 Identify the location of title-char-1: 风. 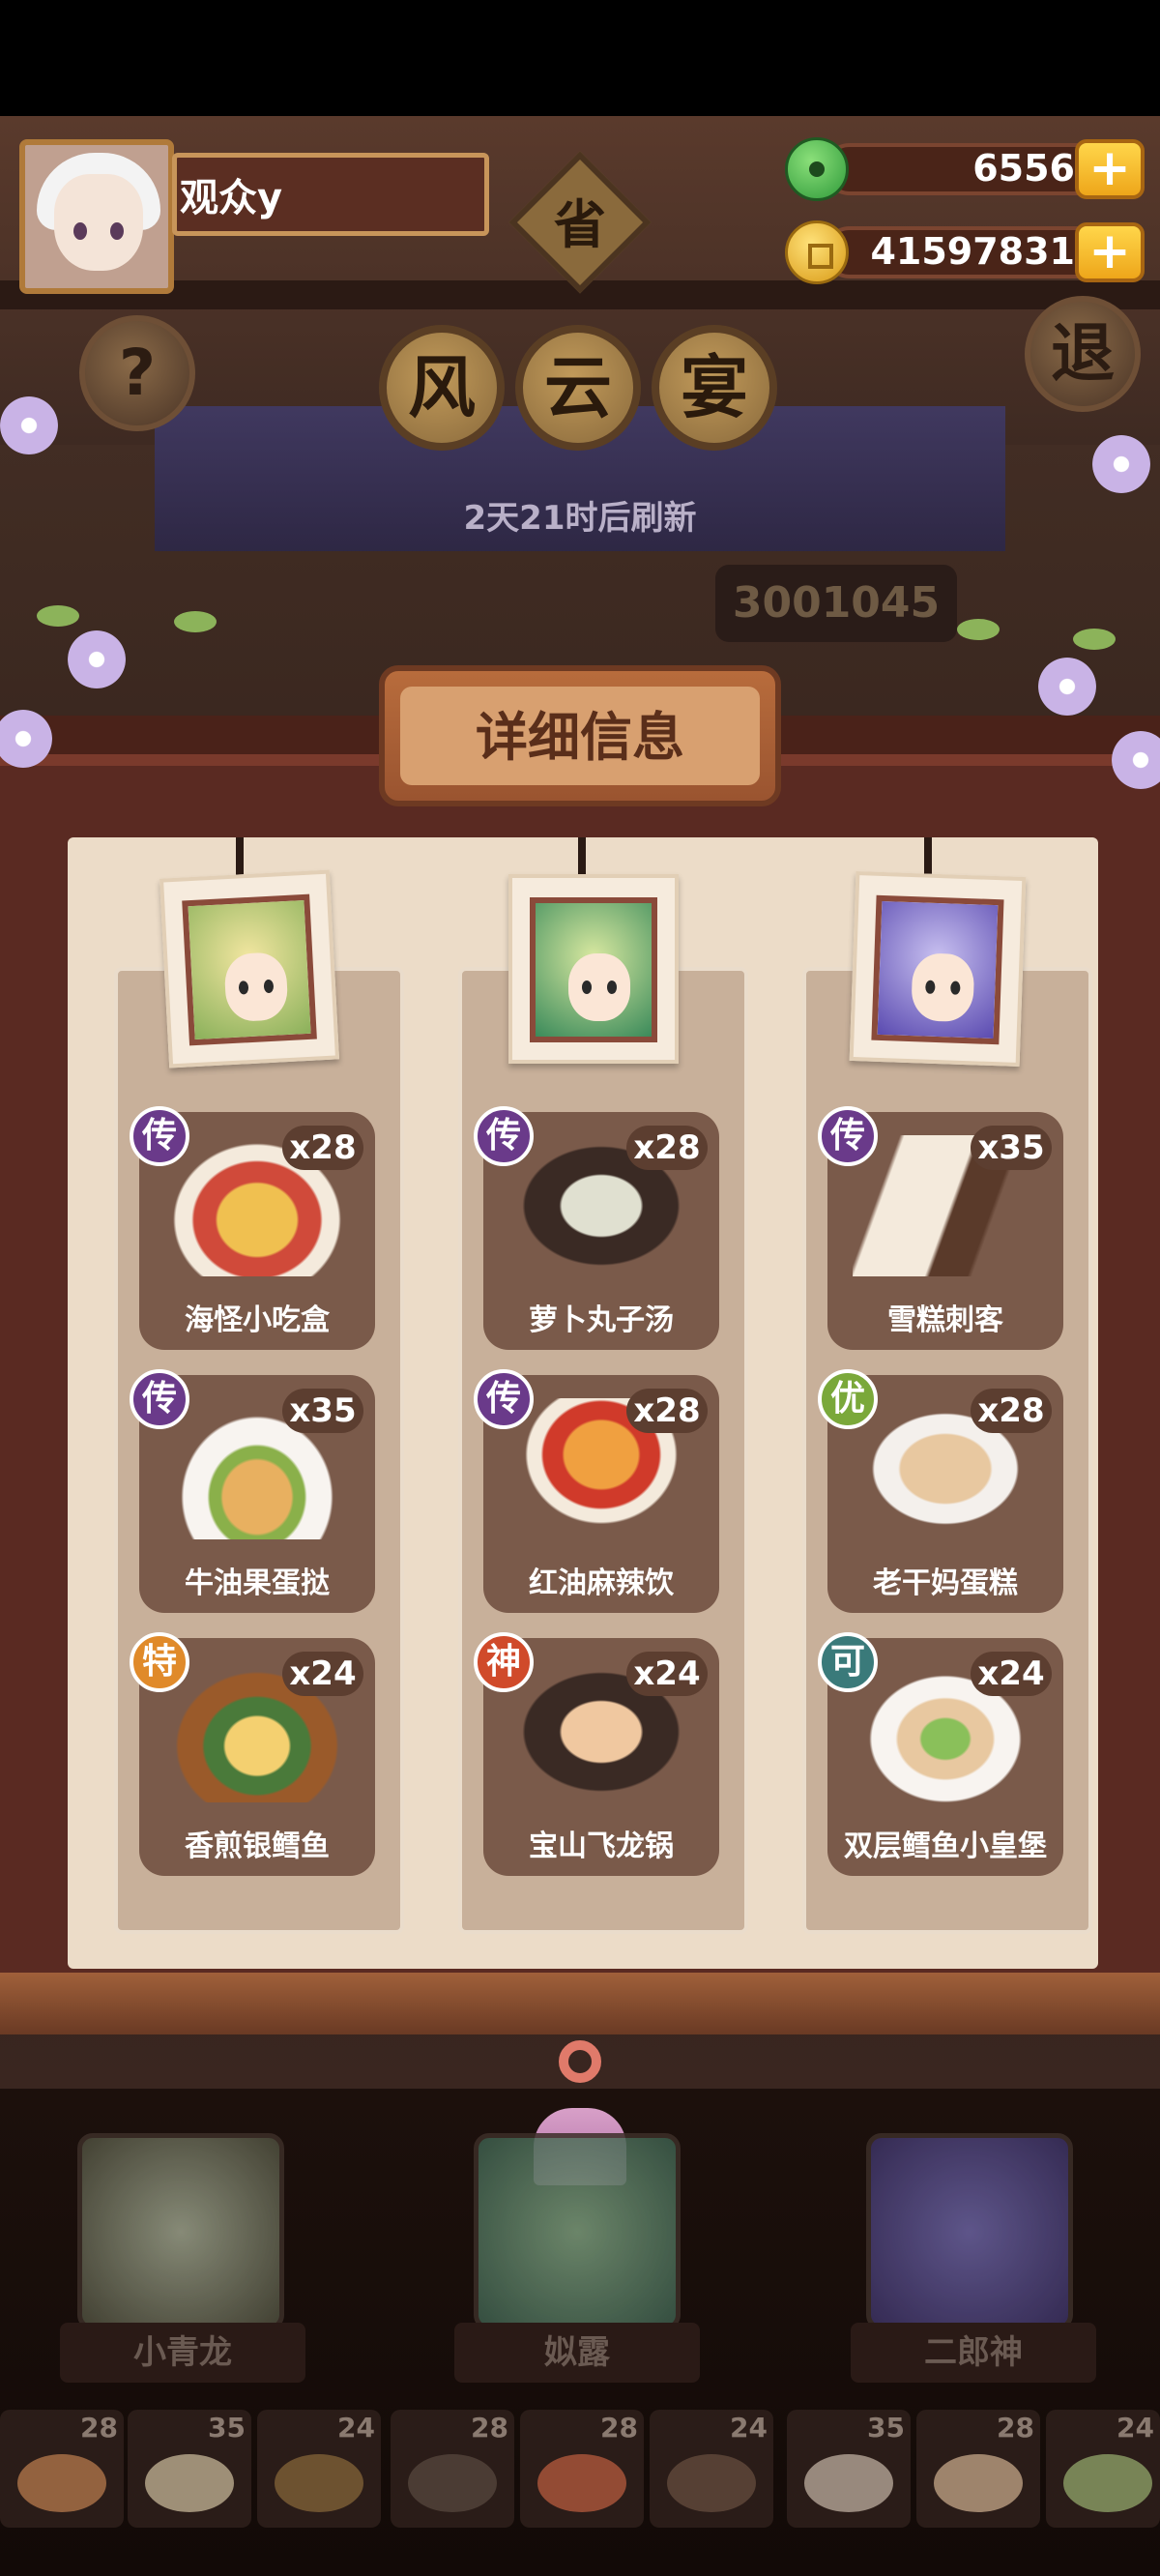
(442, 388).